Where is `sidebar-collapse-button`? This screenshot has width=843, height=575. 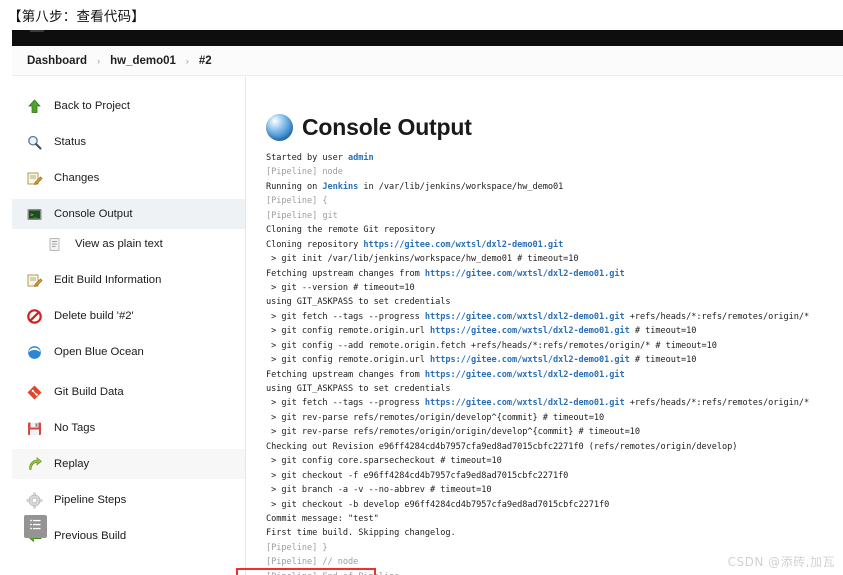 sidebar-collapse-button is located at coordinates (35, 526).